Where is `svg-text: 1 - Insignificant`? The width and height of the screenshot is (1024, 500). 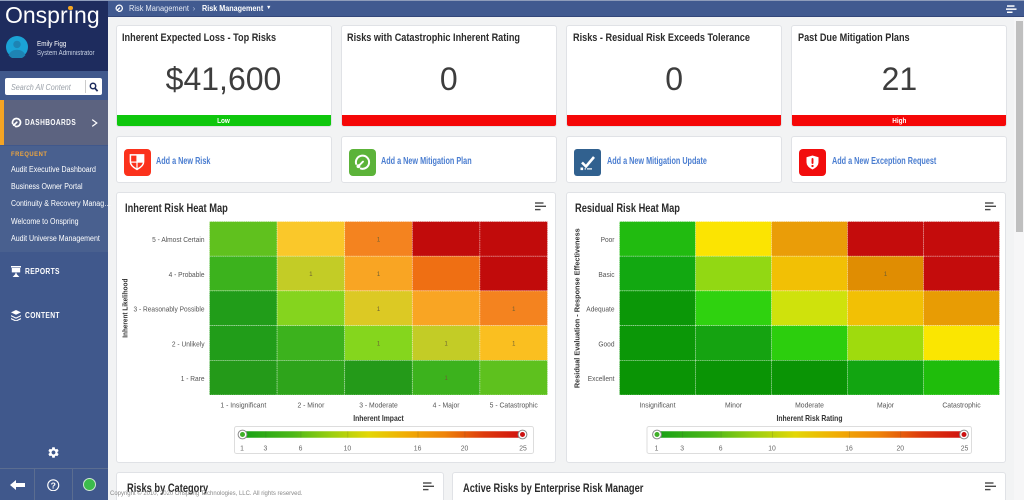
svg-text: 1 - Insignificant is located at coordinates (243, 405).